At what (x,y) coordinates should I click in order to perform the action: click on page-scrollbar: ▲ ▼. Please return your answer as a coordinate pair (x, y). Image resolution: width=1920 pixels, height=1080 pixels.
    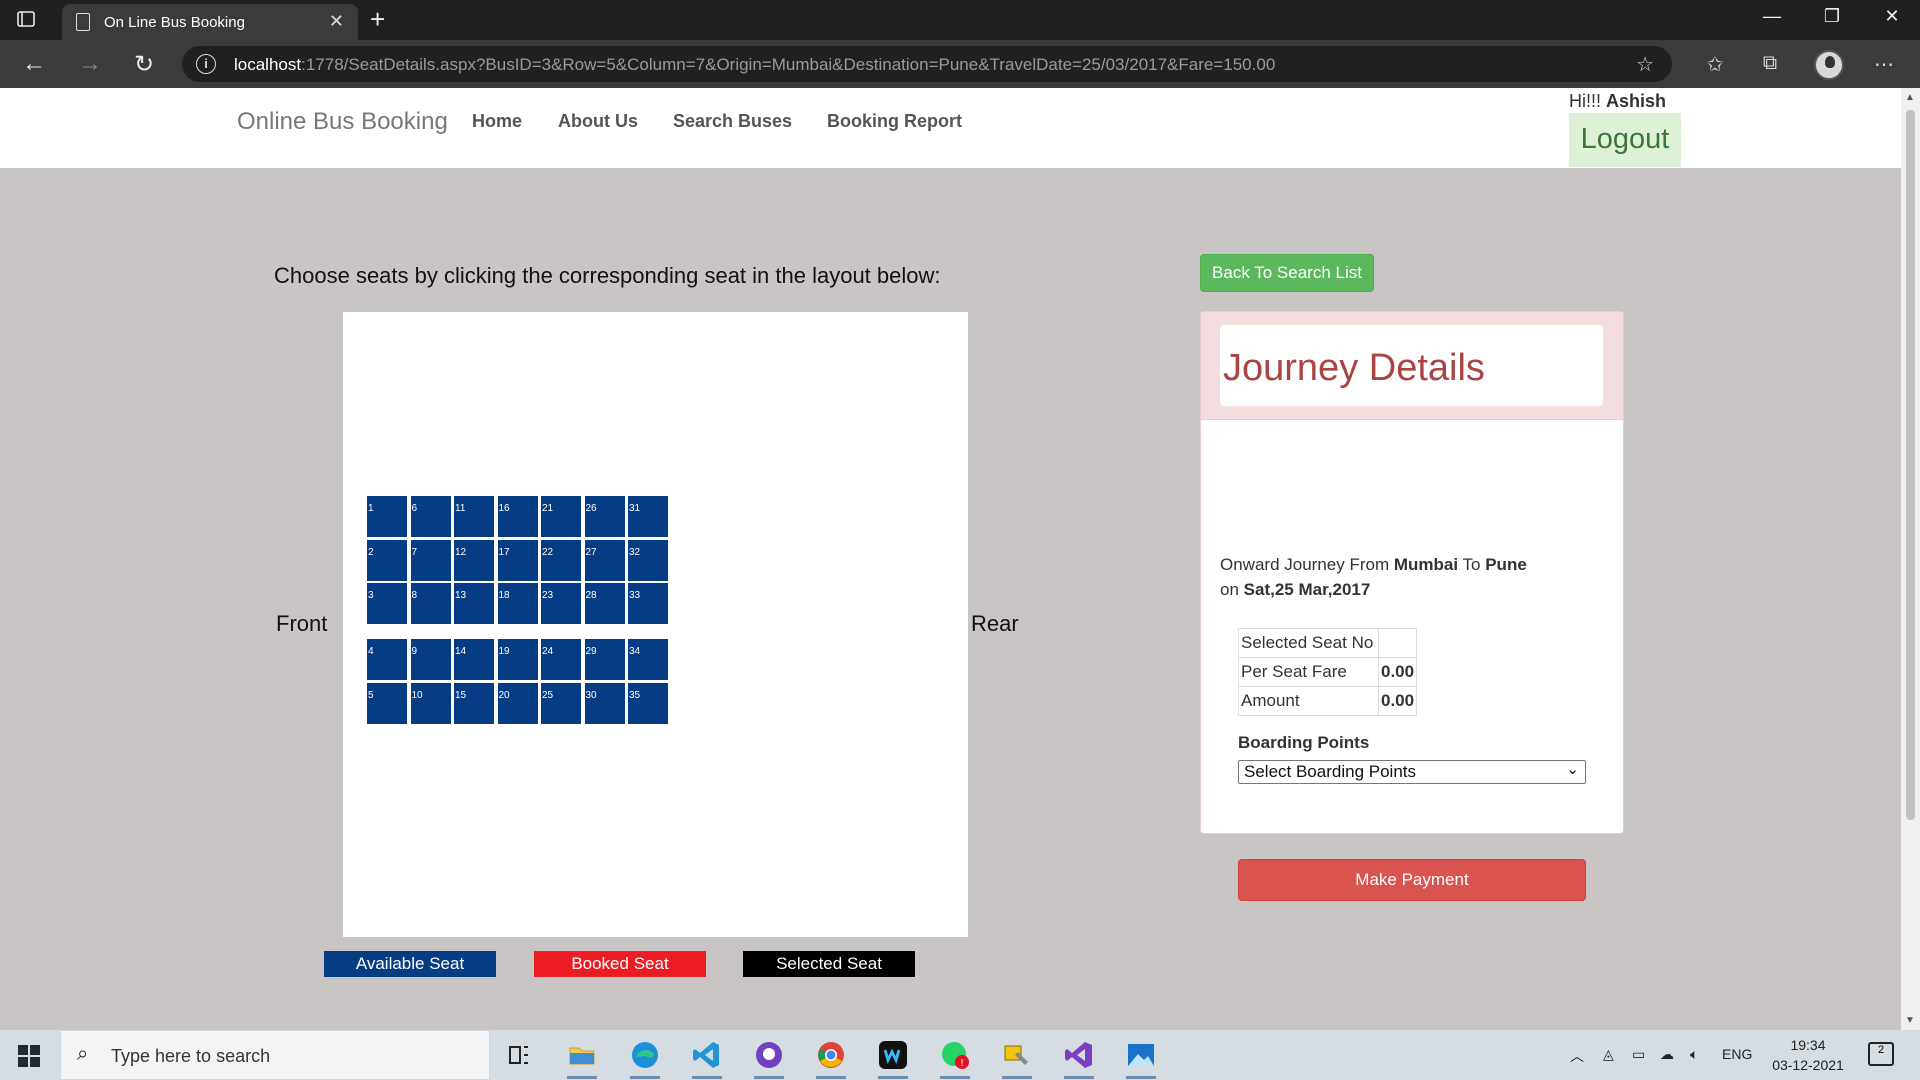
    Looking at the image, I should click on (1910, 559).